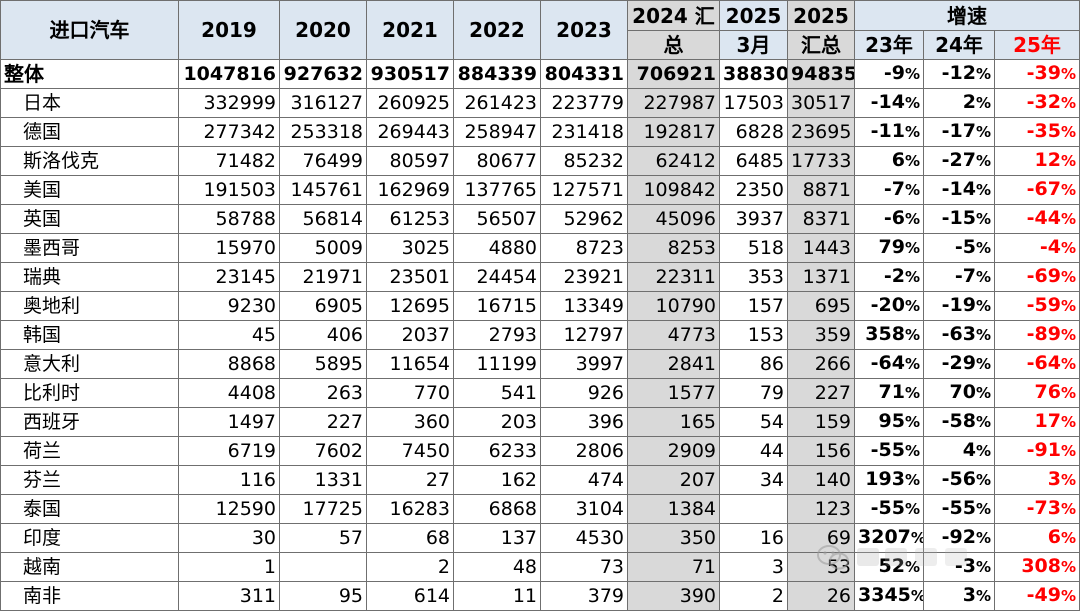 The image size is (1080, 611). Describe the element at coordinates (753, 538) in the screenshot. I see `value-2025-march: 16` at that location.